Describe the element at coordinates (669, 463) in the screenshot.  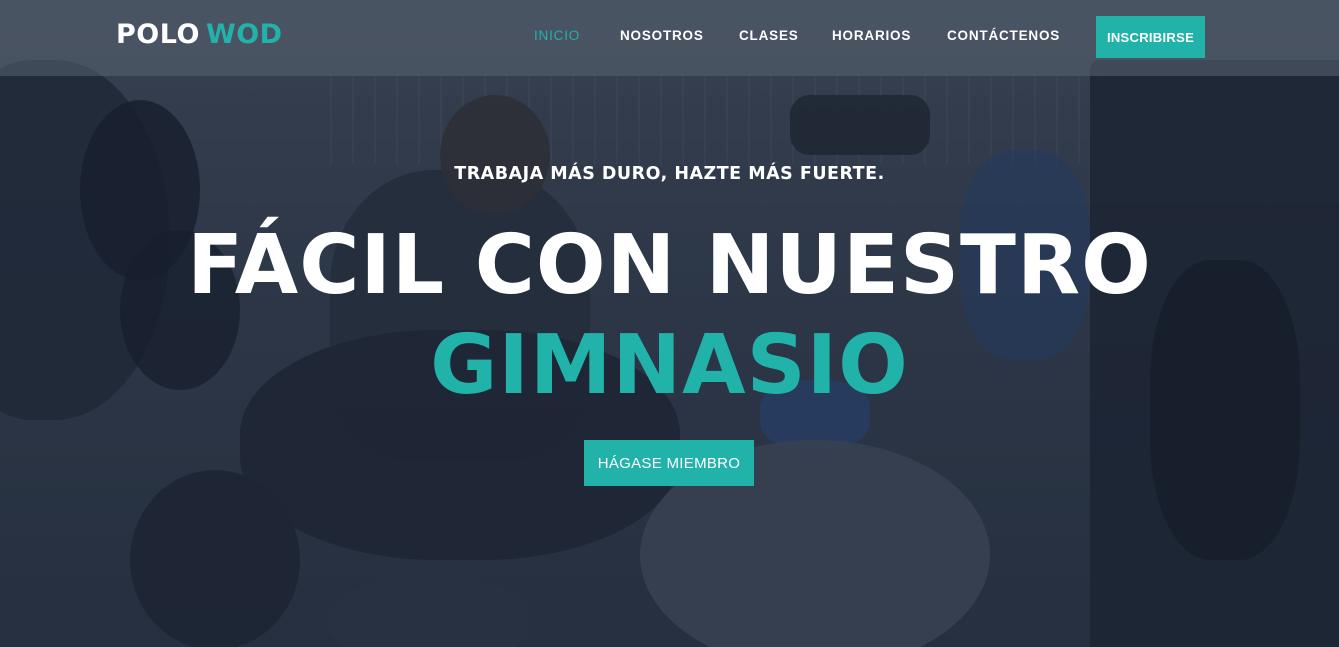
I see `join-member-button: HÁGASE MIEMBRO` at that location.